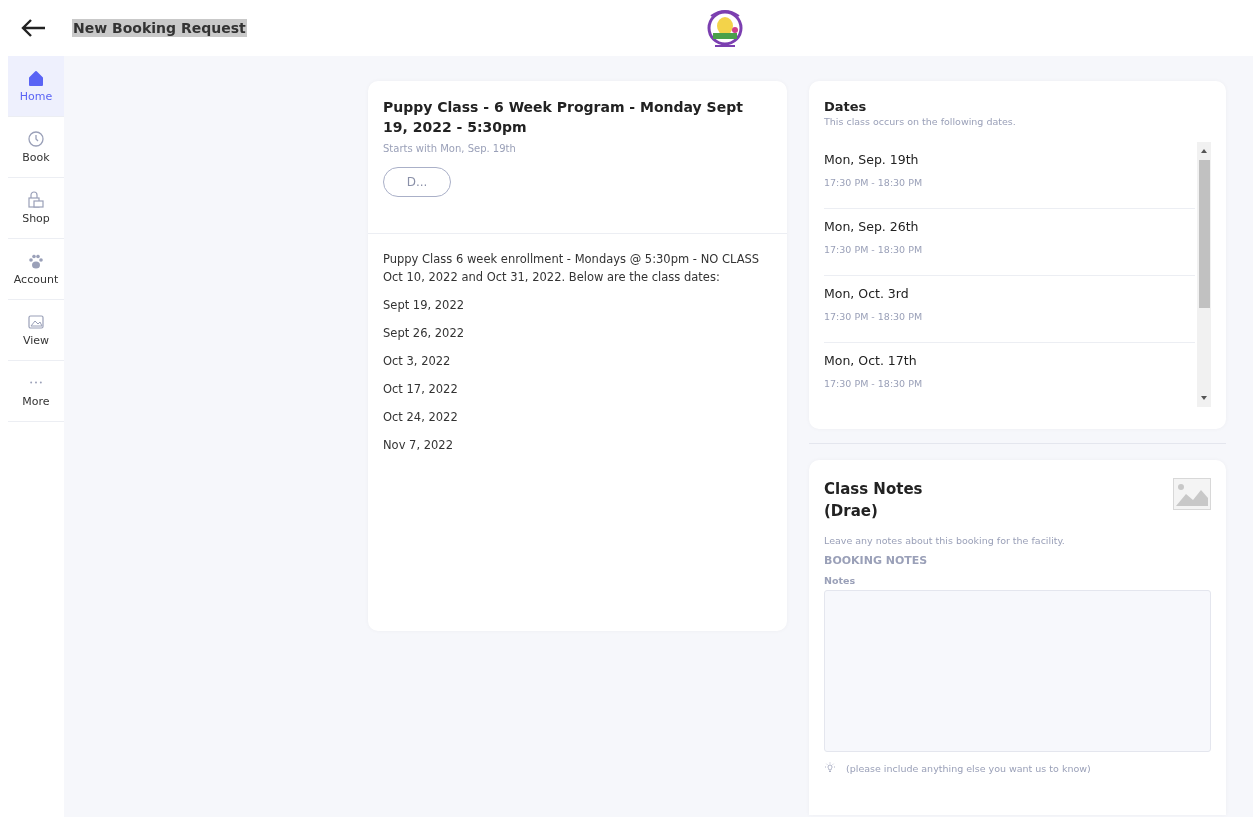 This screenshot has width=1253, height=817. Describe the element at coordinates (867, 293) in the screenshot. I see `date-label: Mon, Oct. 3rd` at that location.